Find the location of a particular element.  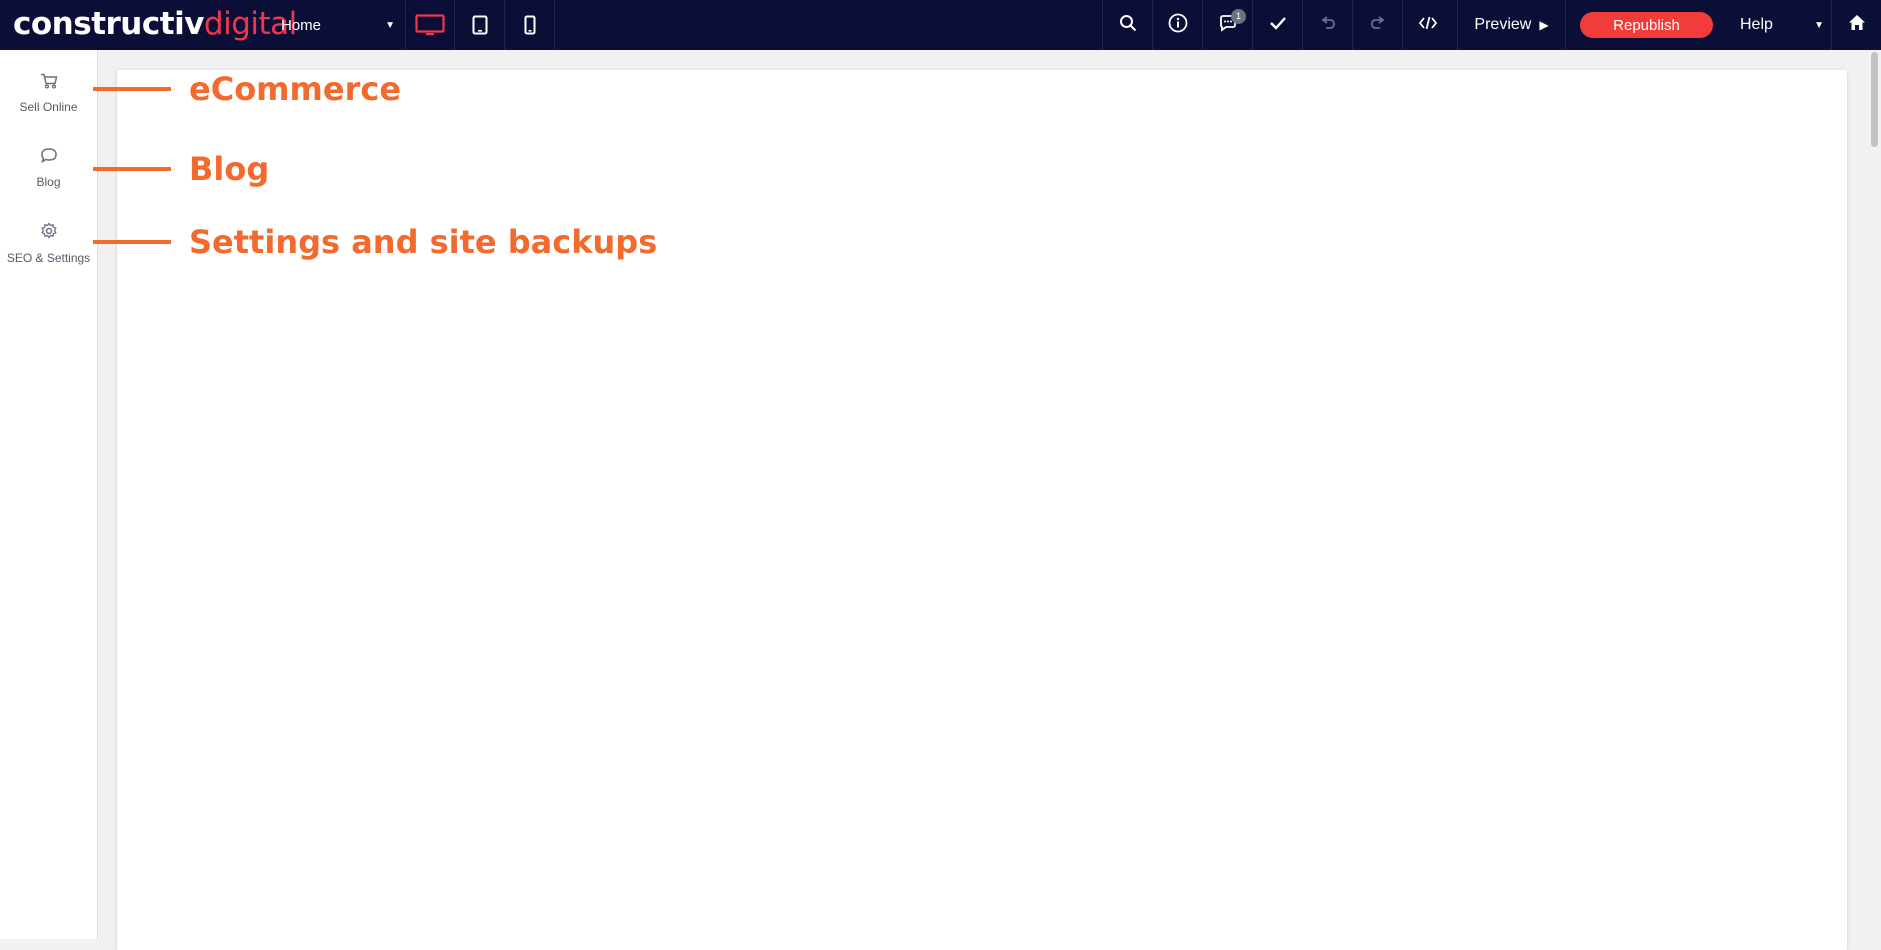

page-selector-label: Home is located at coordinates (301, 25).